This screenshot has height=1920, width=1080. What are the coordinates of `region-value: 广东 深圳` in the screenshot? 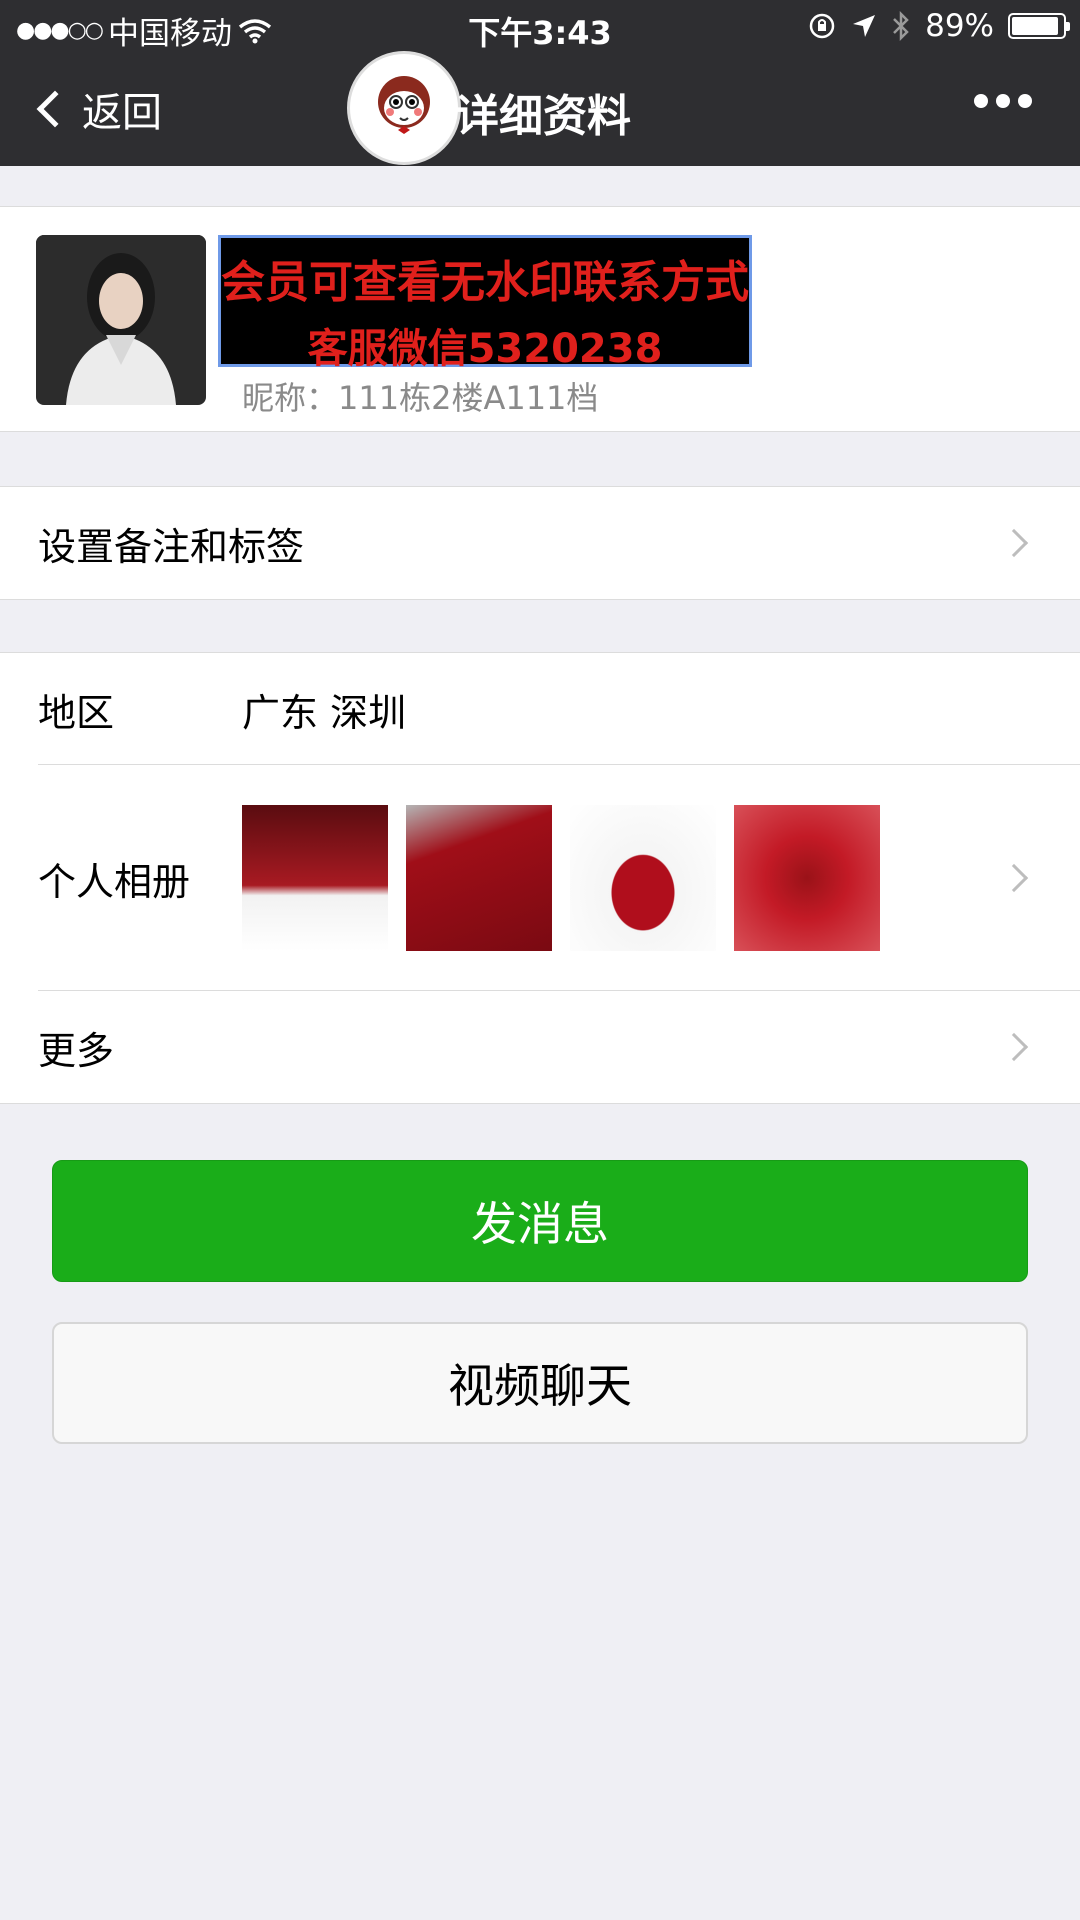 It's located at (324, 712).